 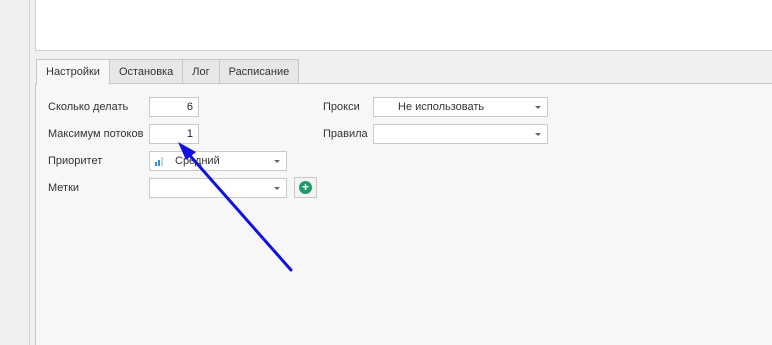 What do you see at coordinates (73, 72) in the screenshot?
I see `tab-settings: Настройки` at bounding box center [73, 72].